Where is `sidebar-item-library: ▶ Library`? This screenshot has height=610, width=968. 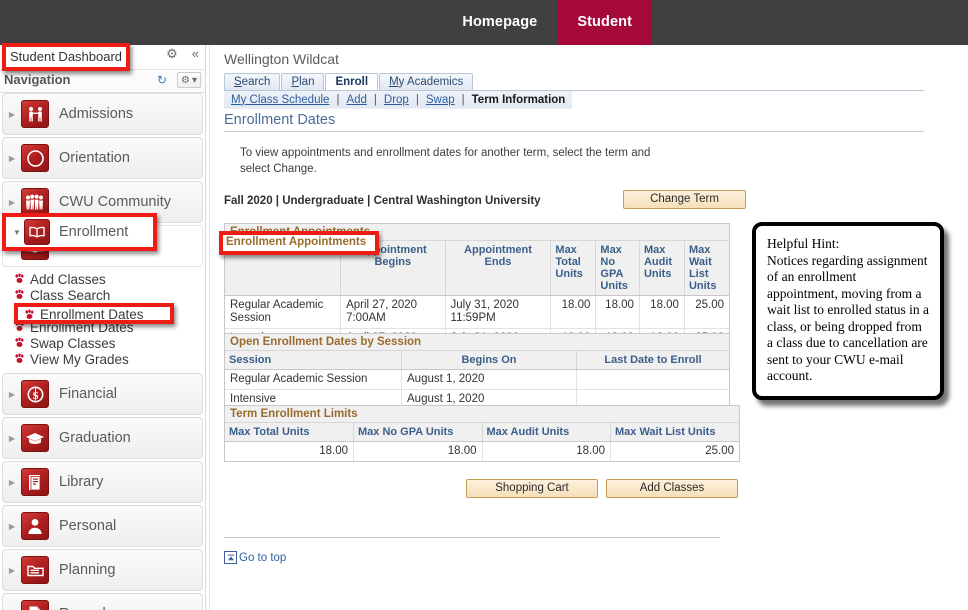 sidebar-item-library: ▶ Library is located at coordinates (102, 482).